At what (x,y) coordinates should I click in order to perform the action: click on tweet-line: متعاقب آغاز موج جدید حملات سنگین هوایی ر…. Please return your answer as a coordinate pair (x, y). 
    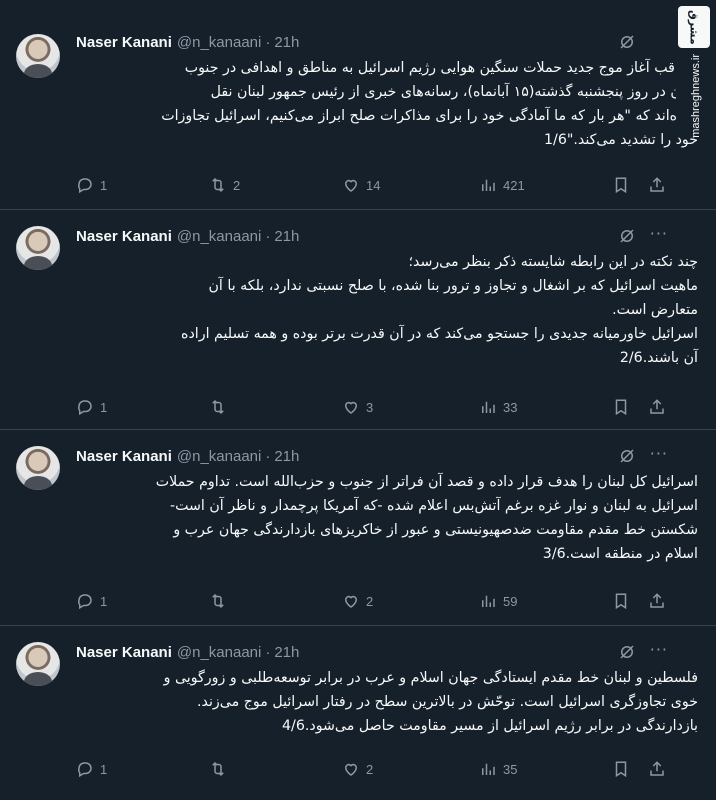
    Looking at the image, I should click on (441, 68).